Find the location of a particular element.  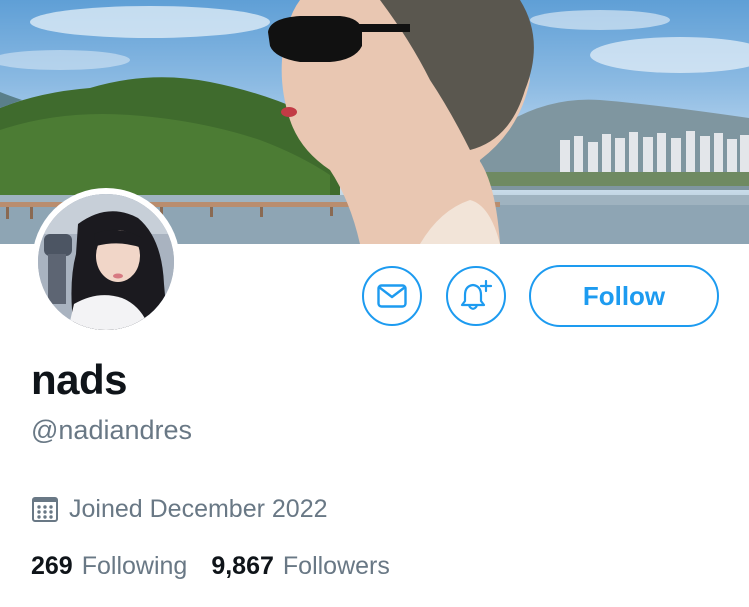

notify-button is located at coordinates (476, 296).